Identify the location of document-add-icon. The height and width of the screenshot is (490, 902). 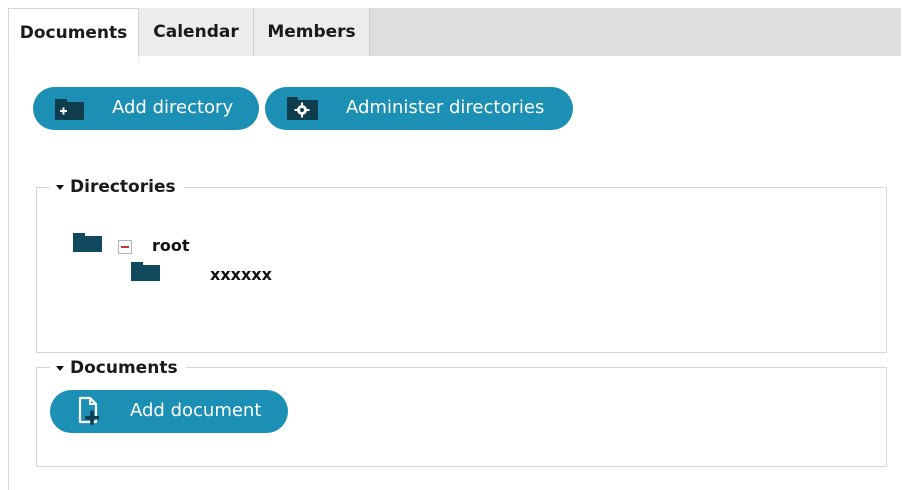
(88, 410).